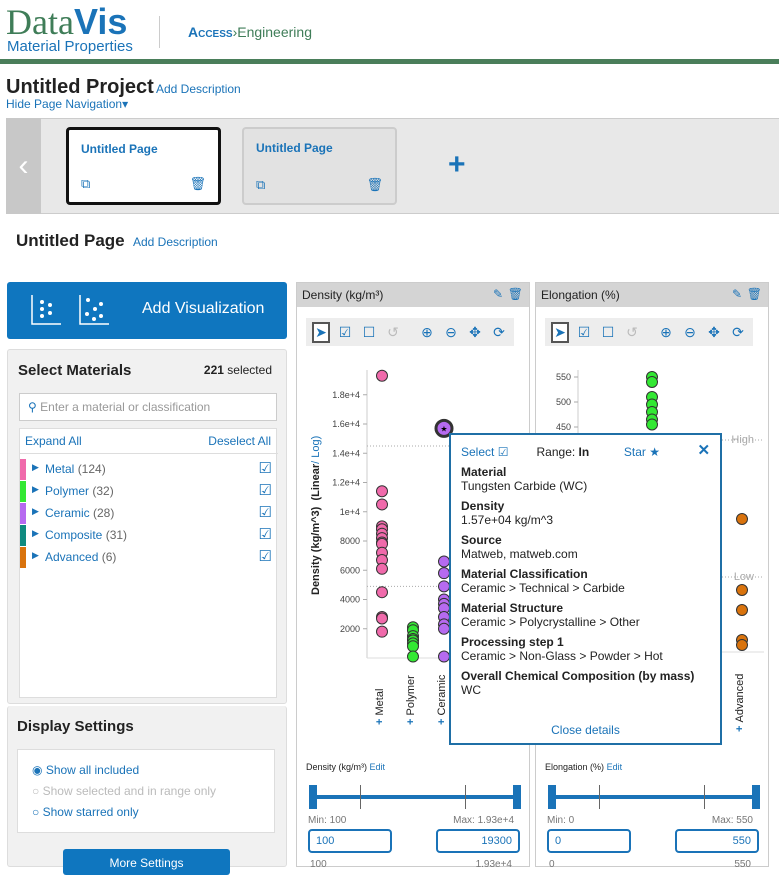  I want to click on detail-key: Density, so click(483, 506).